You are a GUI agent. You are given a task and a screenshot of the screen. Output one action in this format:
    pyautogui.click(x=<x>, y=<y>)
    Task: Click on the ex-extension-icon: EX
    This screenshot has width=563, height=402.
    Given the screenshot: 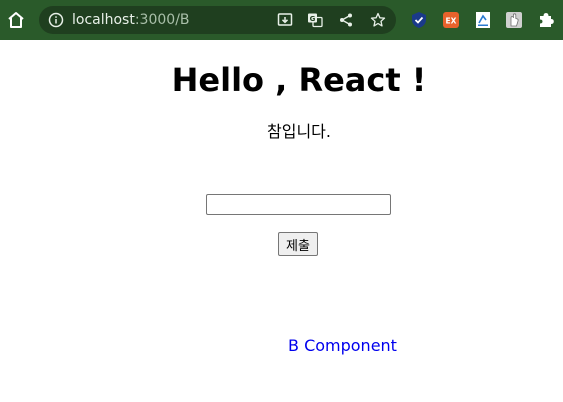 What is the action you would take?
    pyautogui.click(x=451, y=20)
    